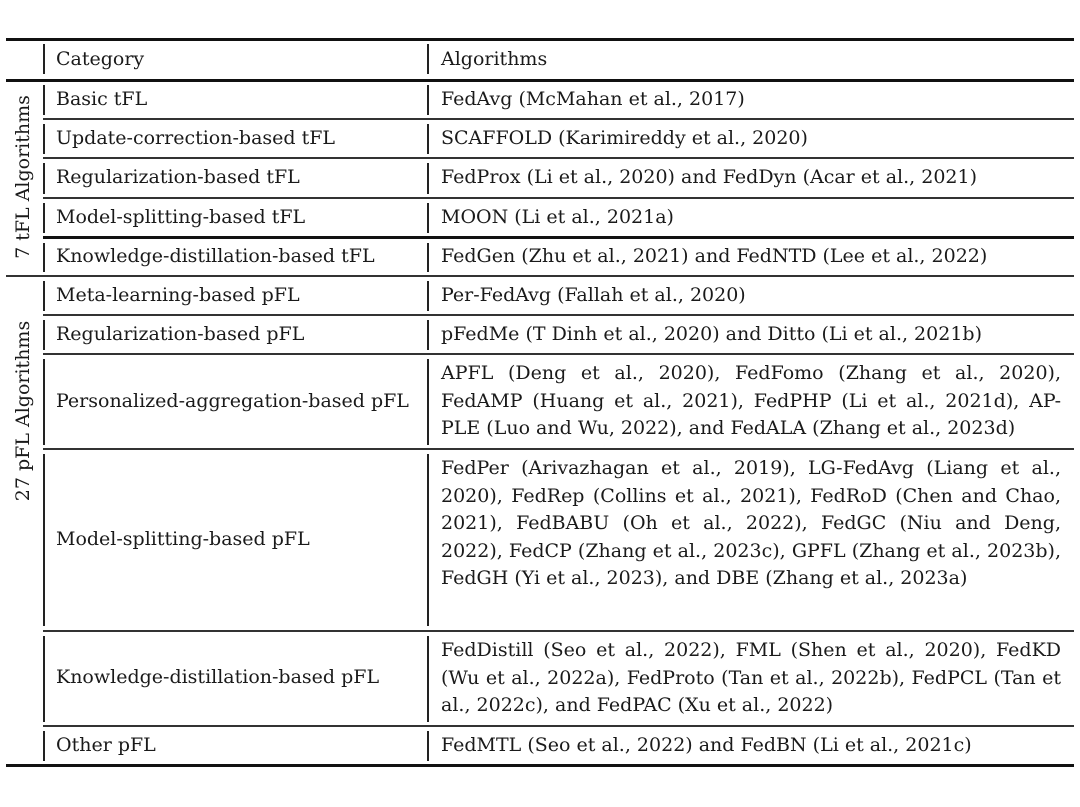  I want to click on row-algorithms: FedAvg (McMahan et al., 2017), so click(593, 99).